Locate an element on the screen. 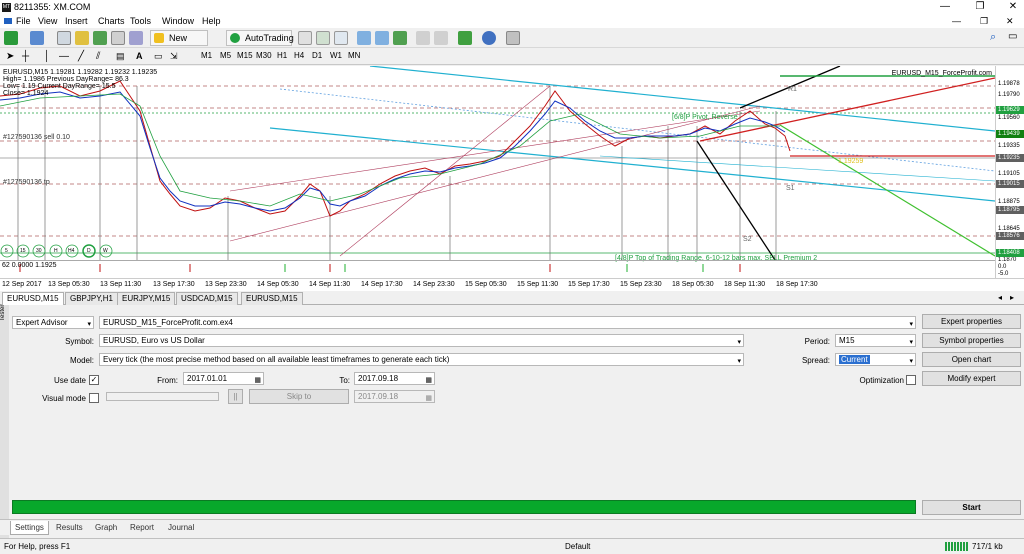  symbol-properties-button: Symbol properties is located at coordinates (971, 340).